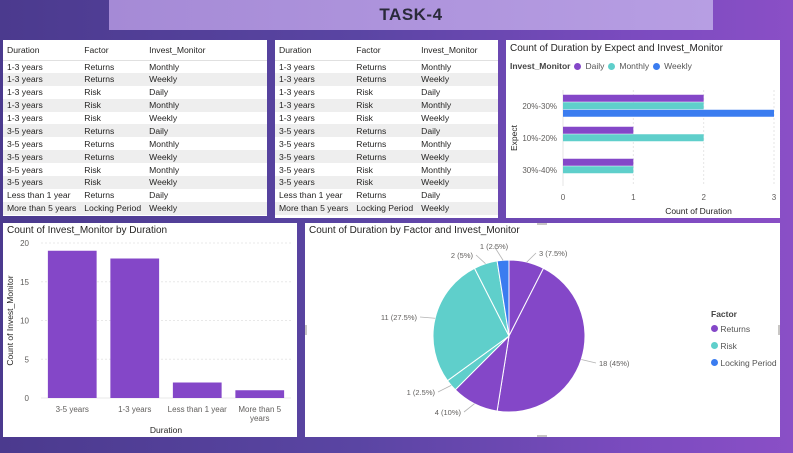 The height and width of the screenshot is (453, 793). I want to click on x-axis-title: Count of Duration, so click(698, 211).